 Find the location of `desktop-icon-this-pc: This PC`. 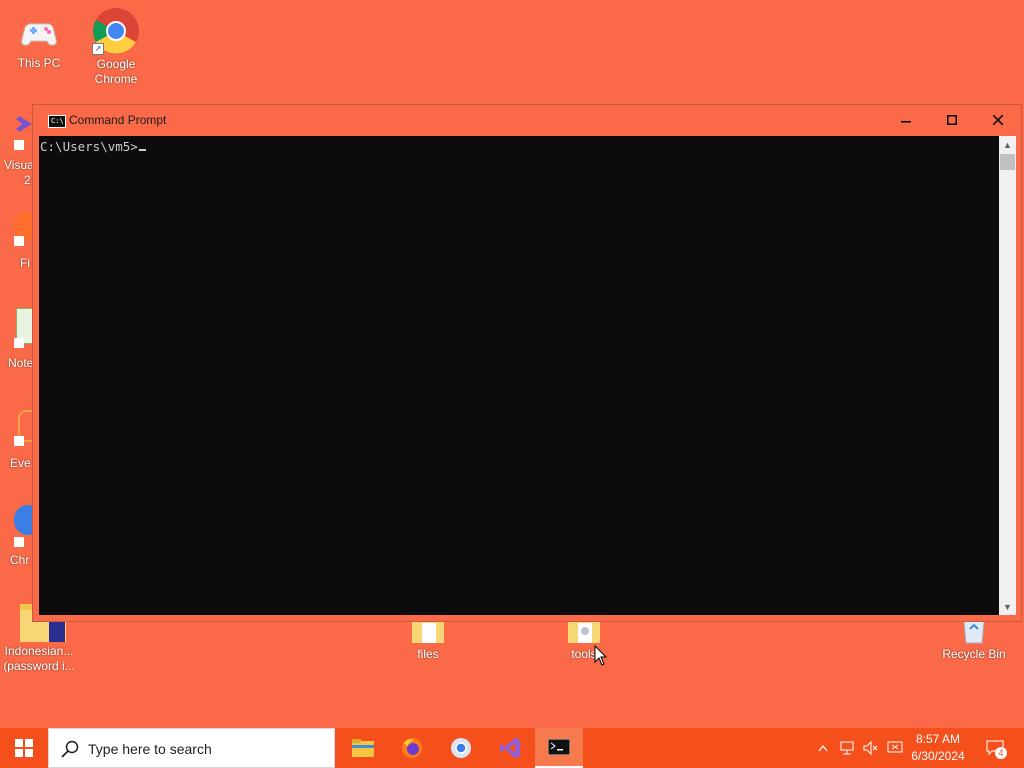

desktop-icon-this-pc: This PC is located at coordinates (39, 42).